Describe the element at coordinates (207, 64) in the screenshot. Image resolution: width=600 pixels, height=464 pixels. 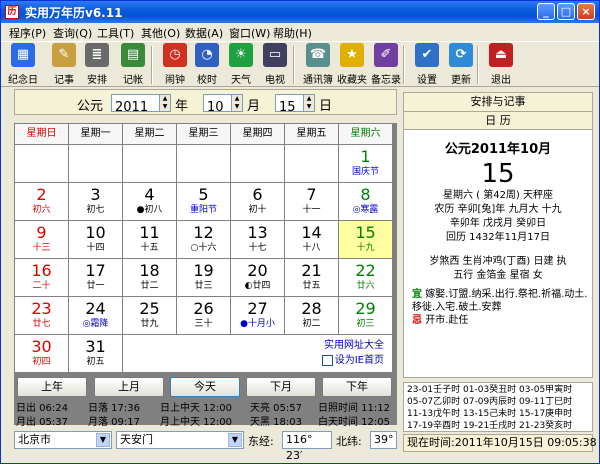
I see `toolbar-clock-button: ◔ 校时` at that location.